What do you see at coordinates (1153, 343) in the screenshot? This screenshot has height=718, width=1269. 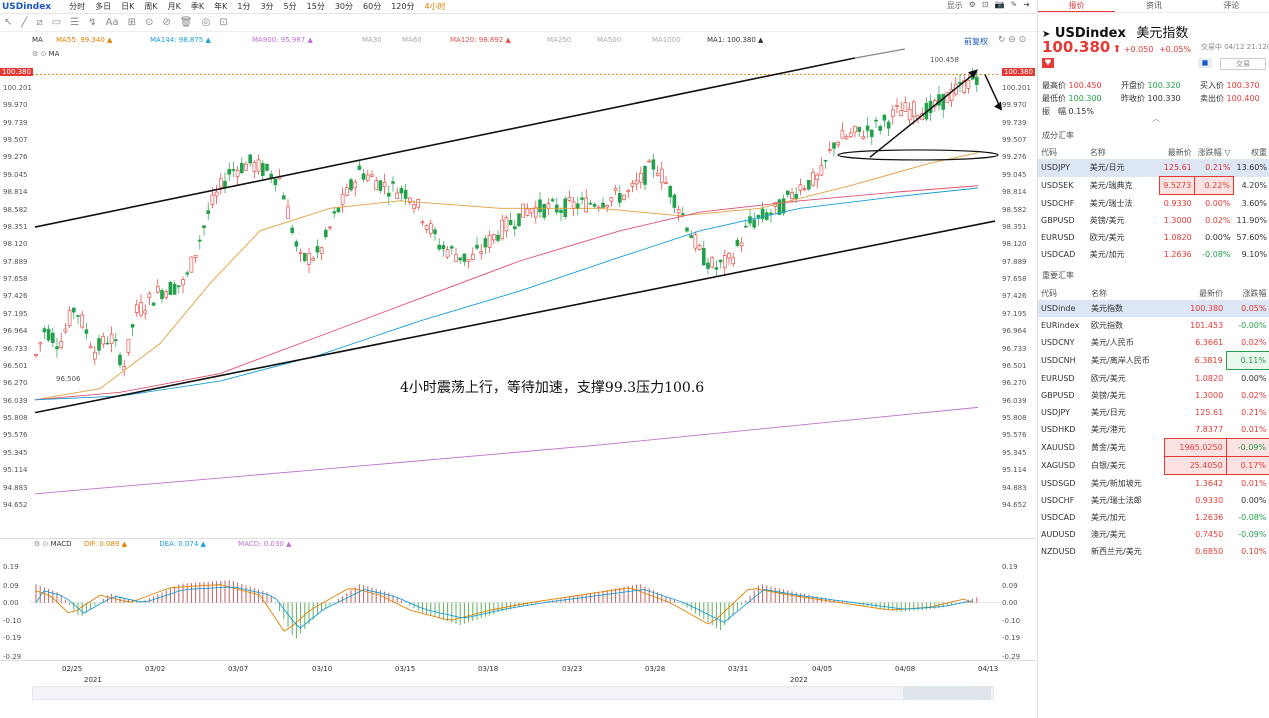 I see `table-row: USDCNY 美元/人民币 6.3661 0.02%` at bounding box center [1153, 343].